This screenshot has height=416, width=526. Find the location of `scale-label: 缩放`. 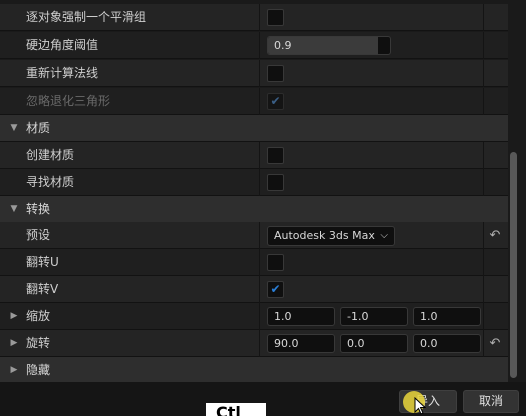

scale-label: 缩放 is located at coordinates (38, 316).